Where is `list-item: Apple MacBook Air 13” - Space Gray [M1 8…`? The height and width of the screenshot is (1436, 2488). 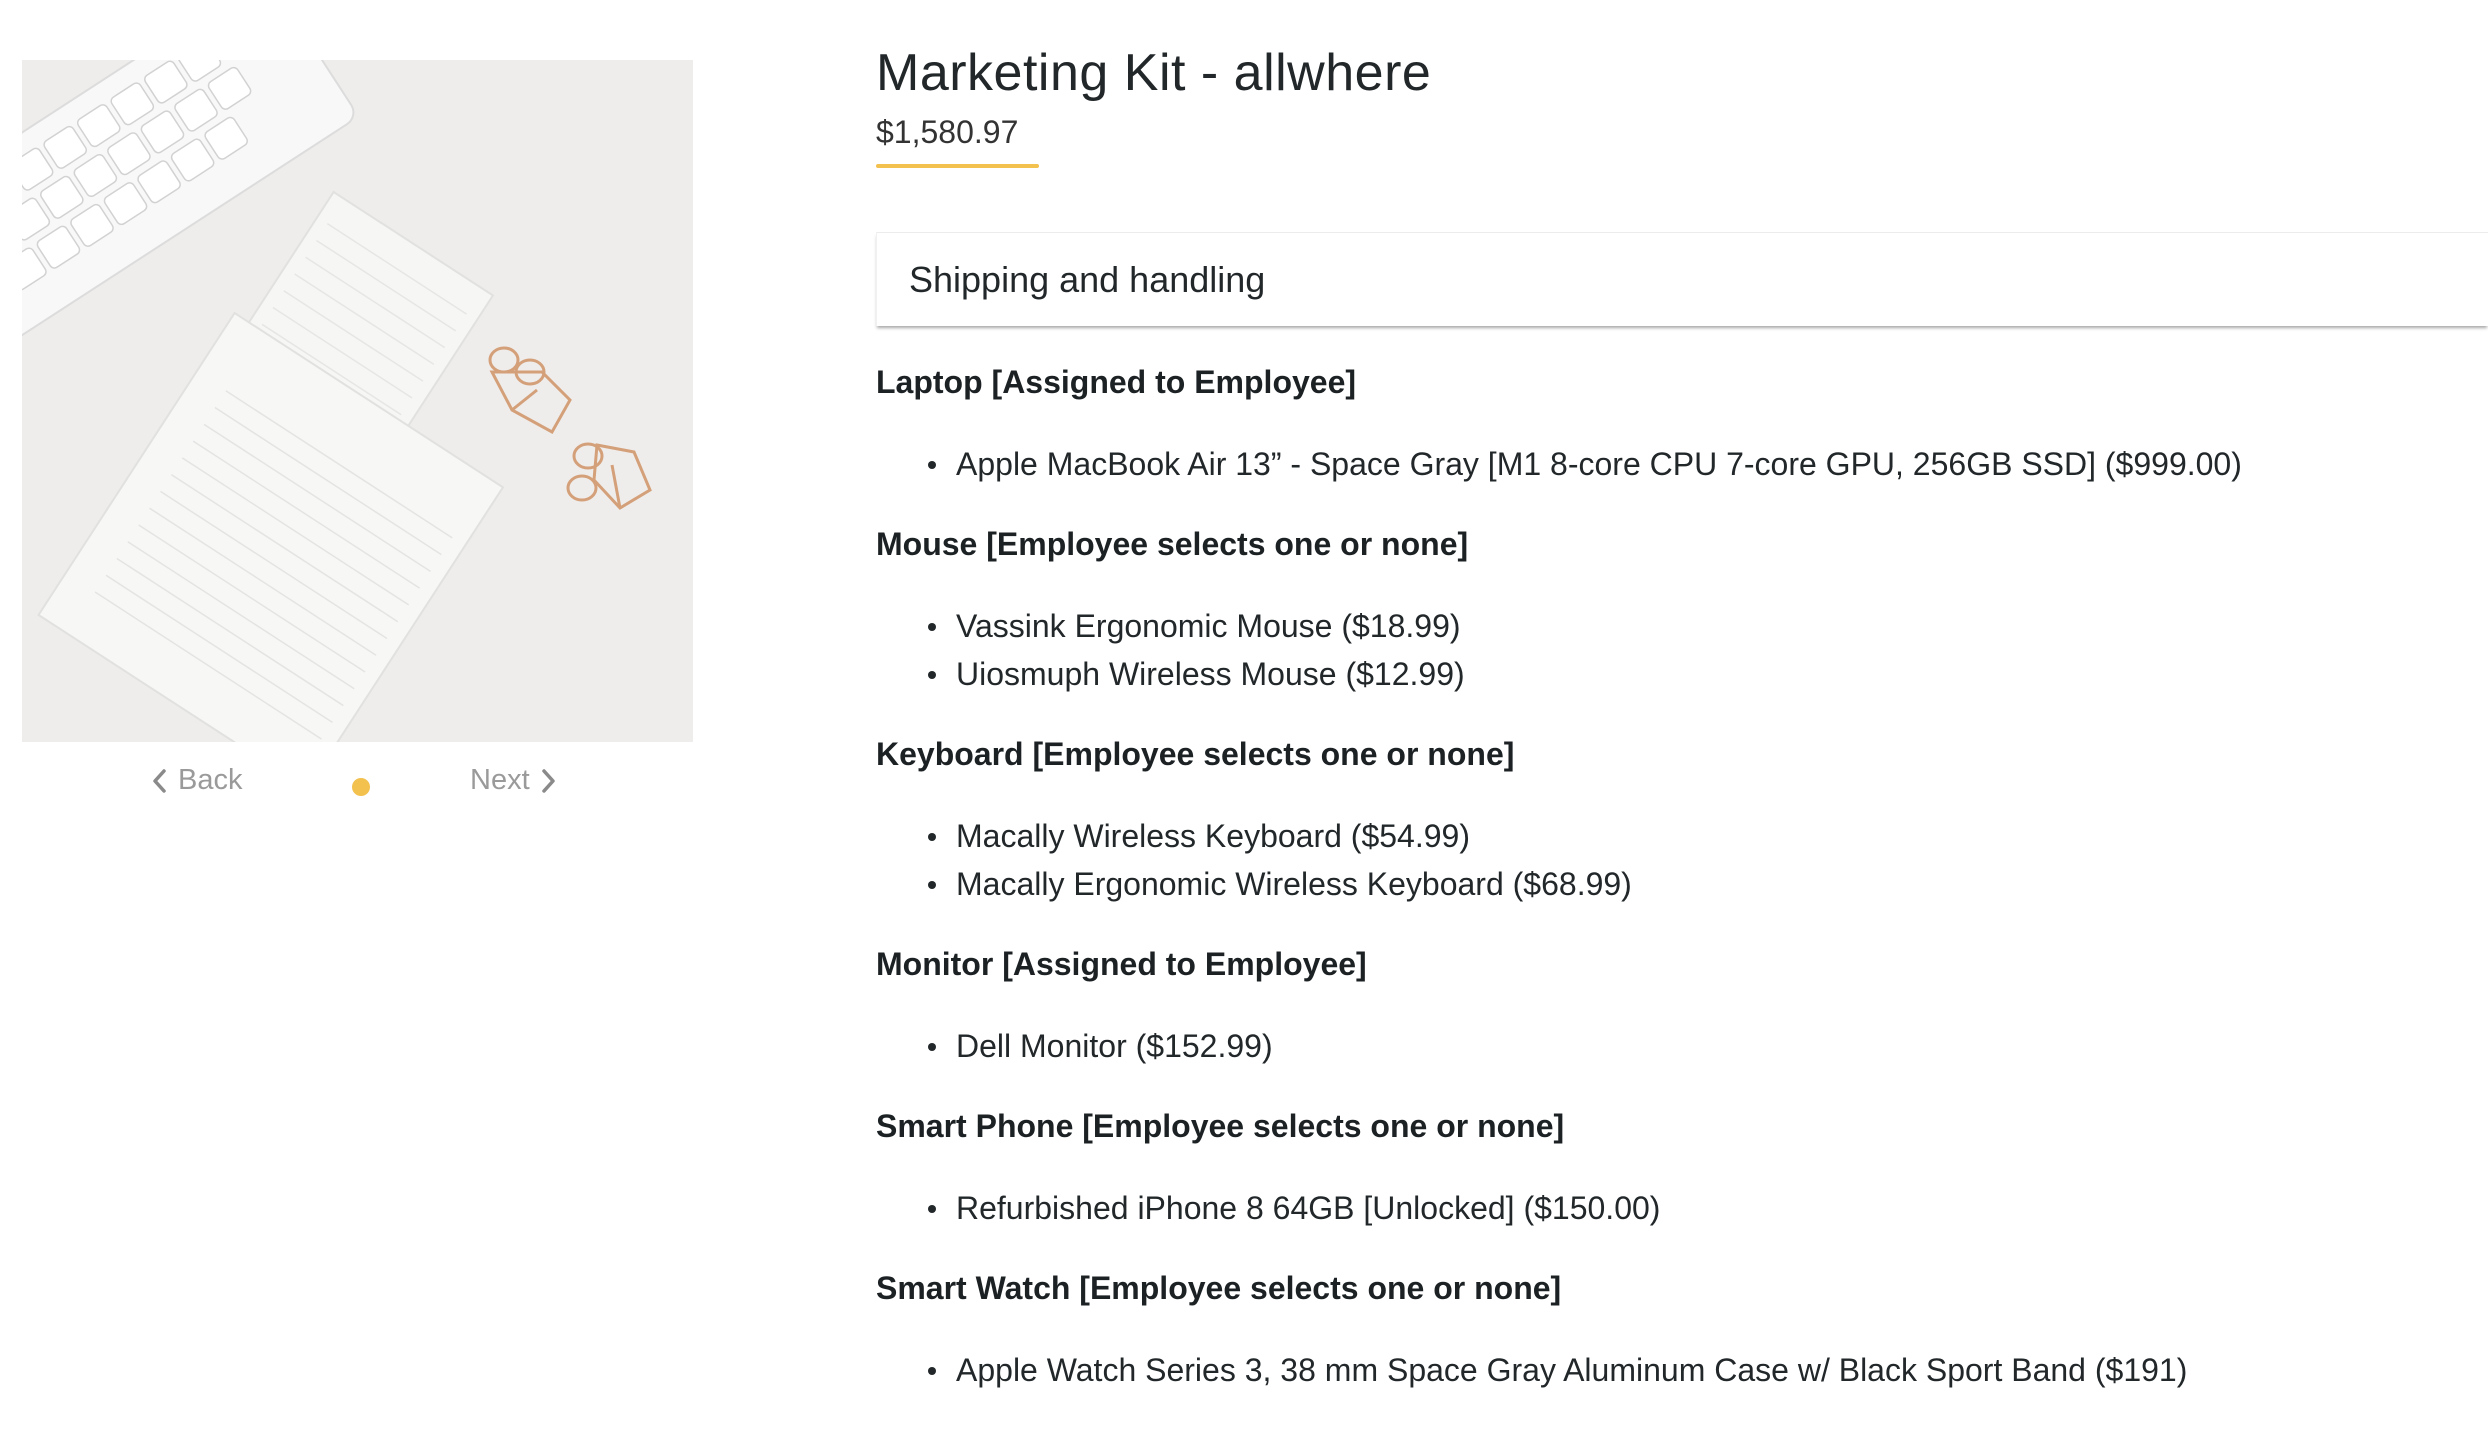 list-item: Apple MacBook Air 13” - Space Gray [M1 8… is located at coordinates (1708, 464).